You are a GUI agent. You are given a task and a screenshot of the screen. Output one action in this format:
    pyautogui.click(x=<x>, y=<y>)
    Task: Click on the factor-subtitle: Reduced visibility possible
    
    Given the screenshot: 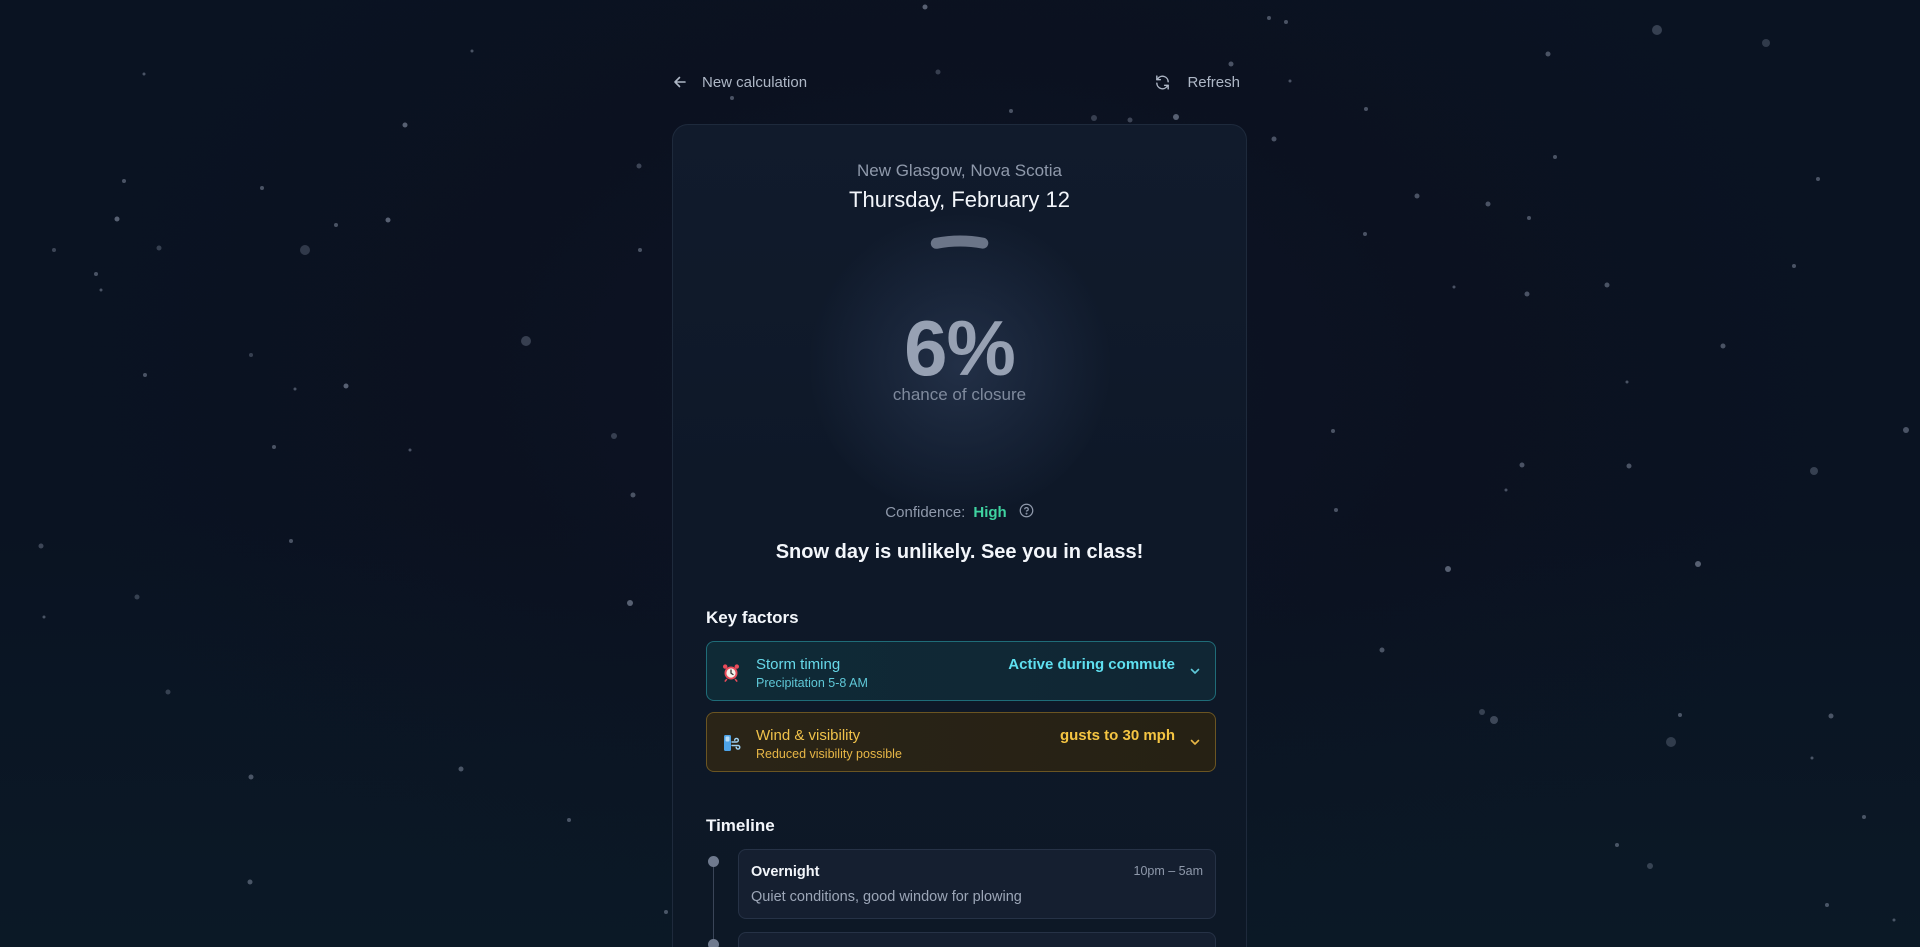 What is the action you would take?
    pyautogui.click(x=829, y=754)
    